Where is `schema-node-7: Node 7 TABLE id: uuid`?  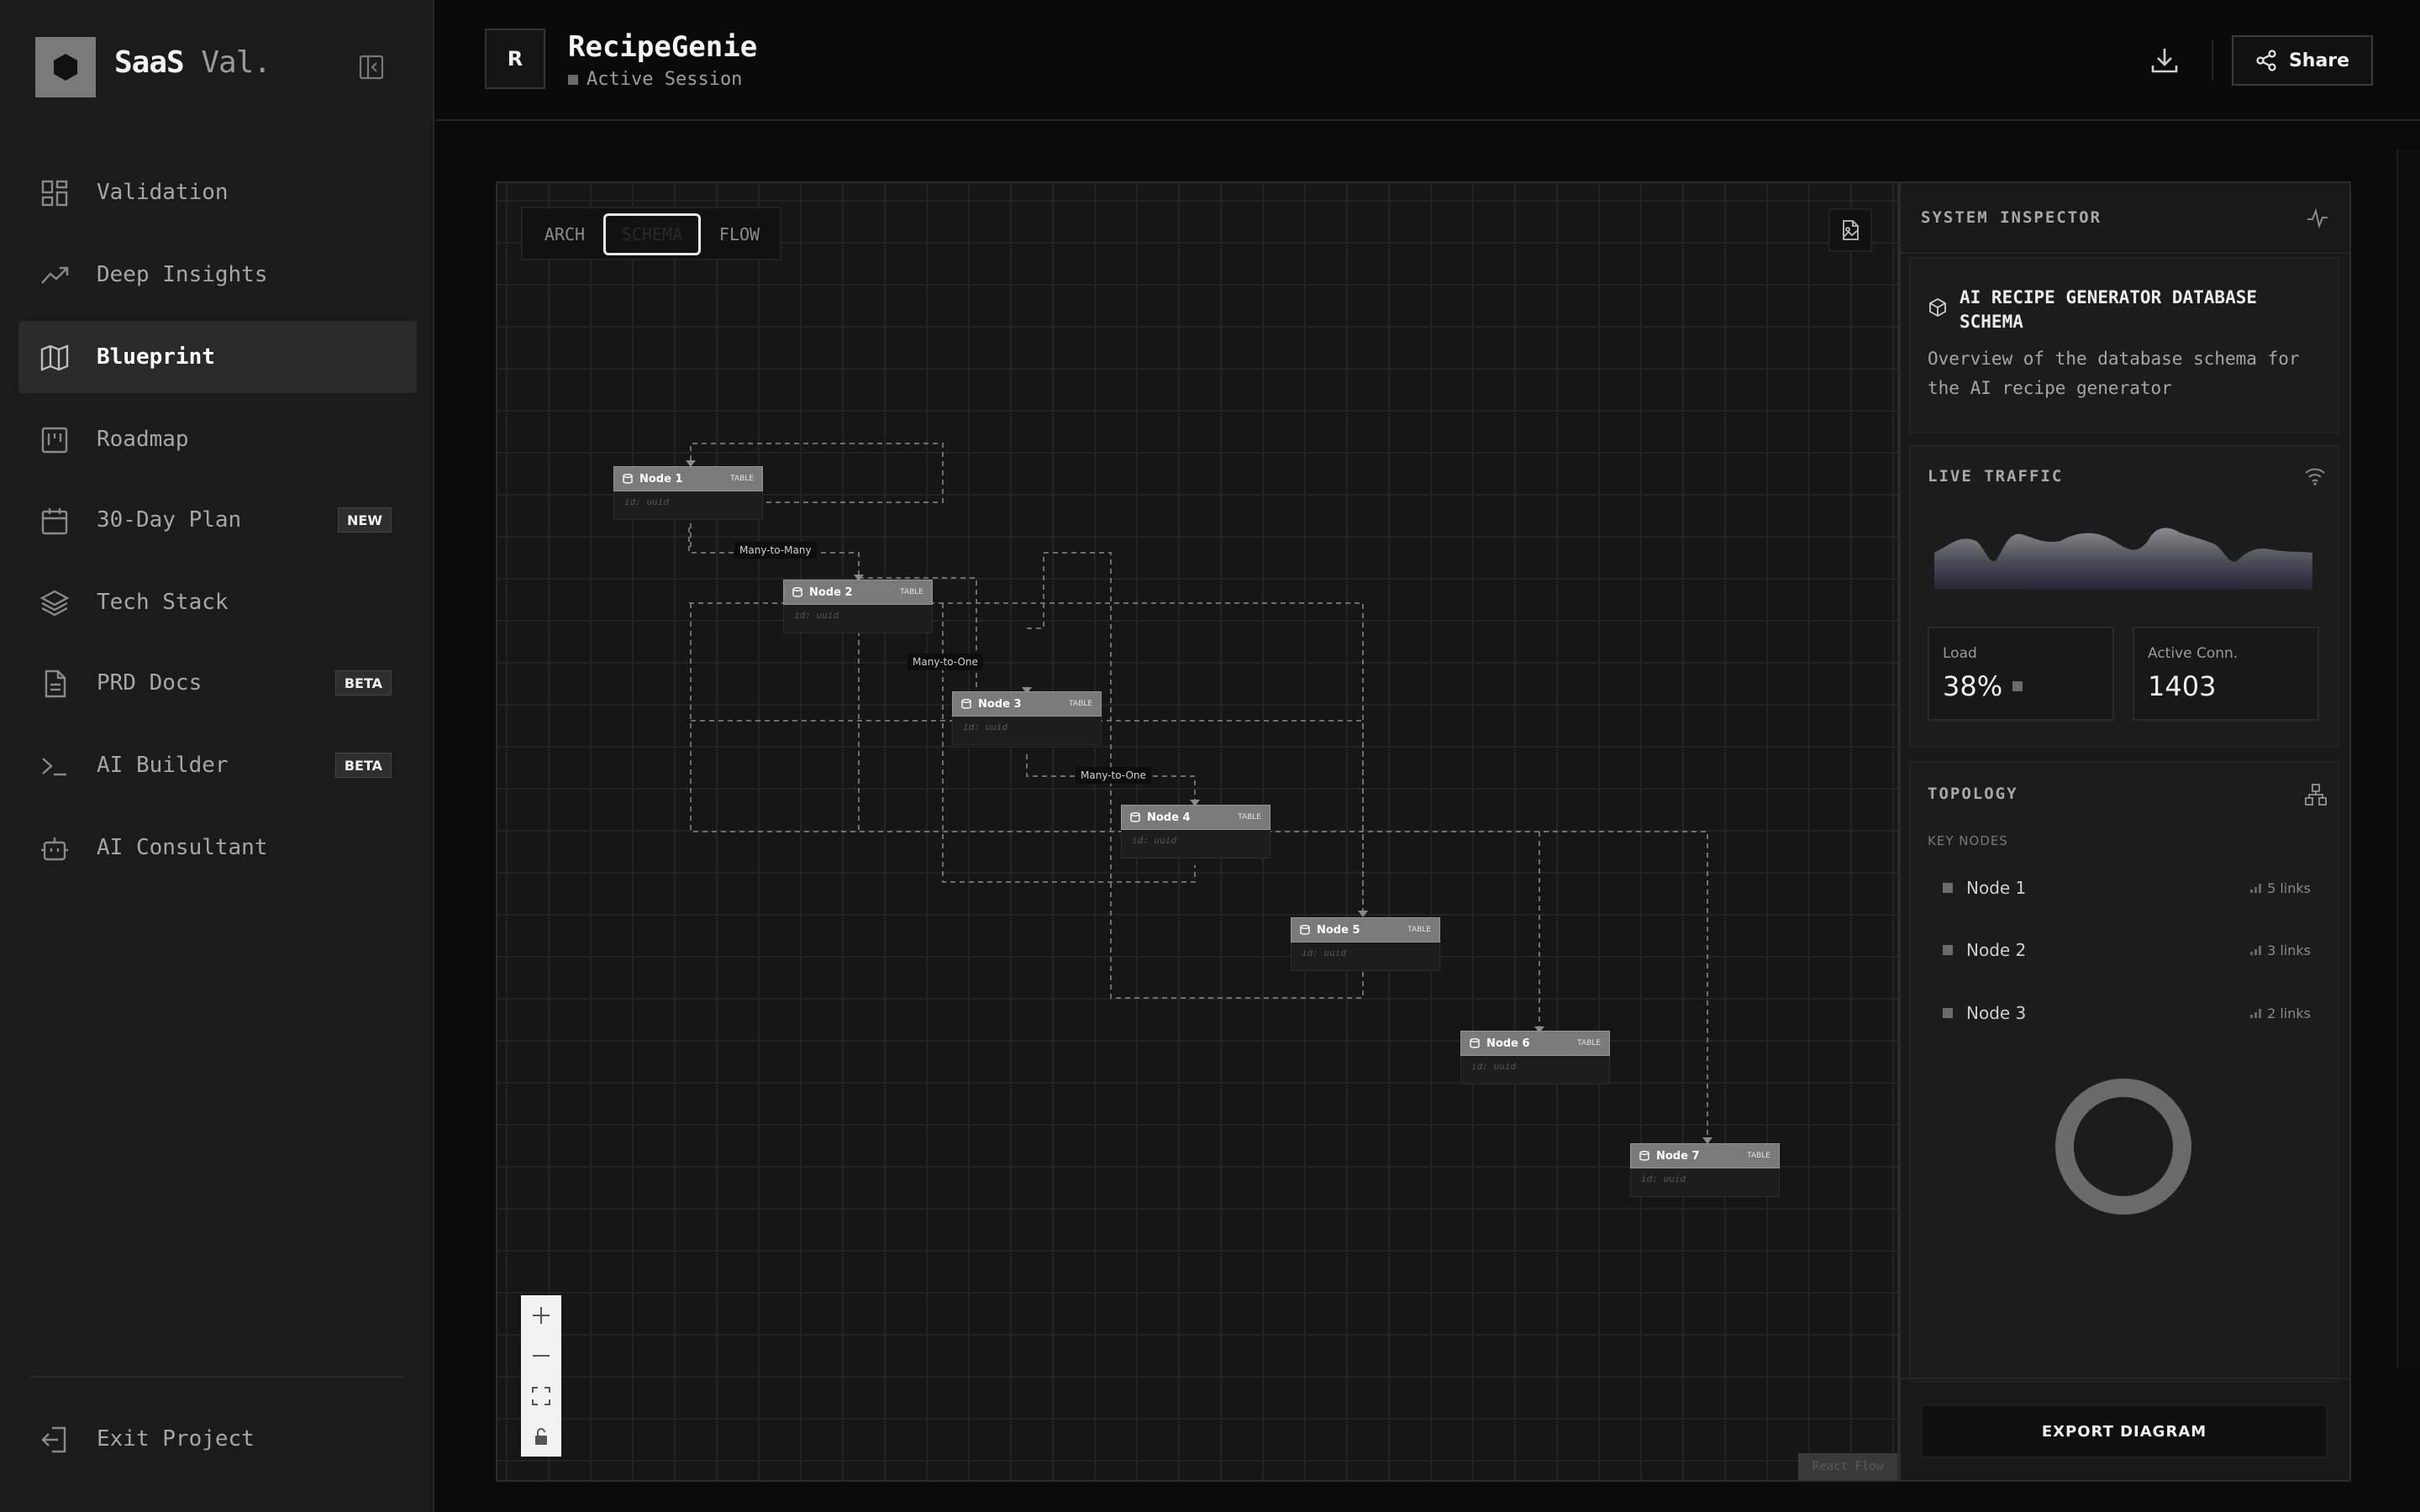
schema-node-7: Node 7 TABLE id: uuid is located at coordinates (1705, 1170).